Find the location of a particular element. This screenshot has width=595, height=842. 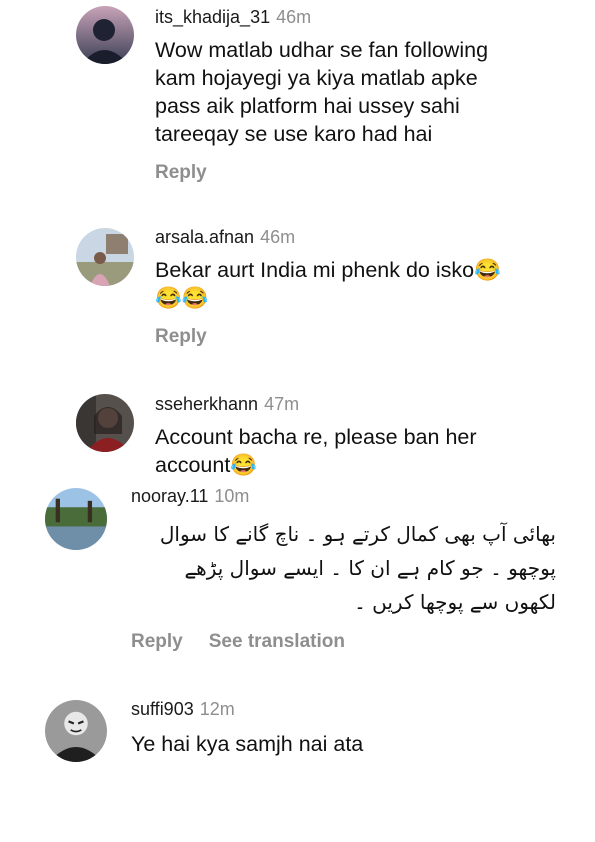

comment-username: its_khadija_31 is located at coordinates (212, 17).